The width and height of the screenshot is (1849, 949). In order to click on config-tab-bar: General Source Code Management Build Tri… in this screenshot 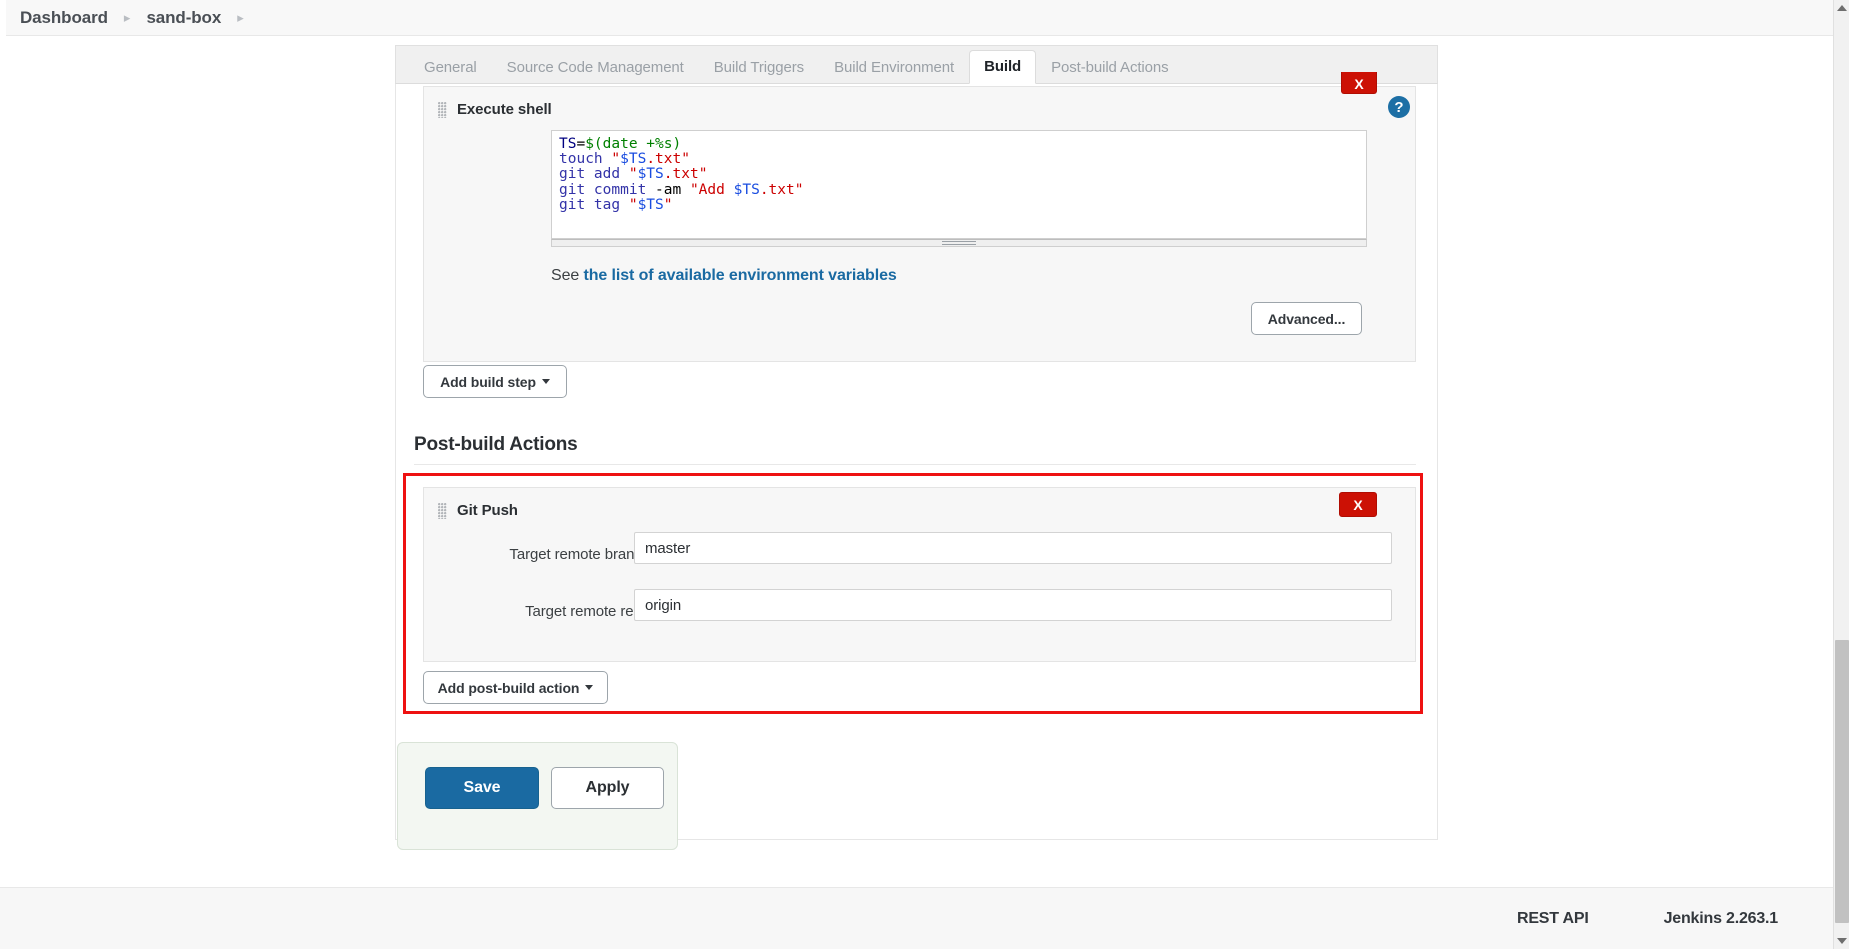, I will do `click(916, 64)`.